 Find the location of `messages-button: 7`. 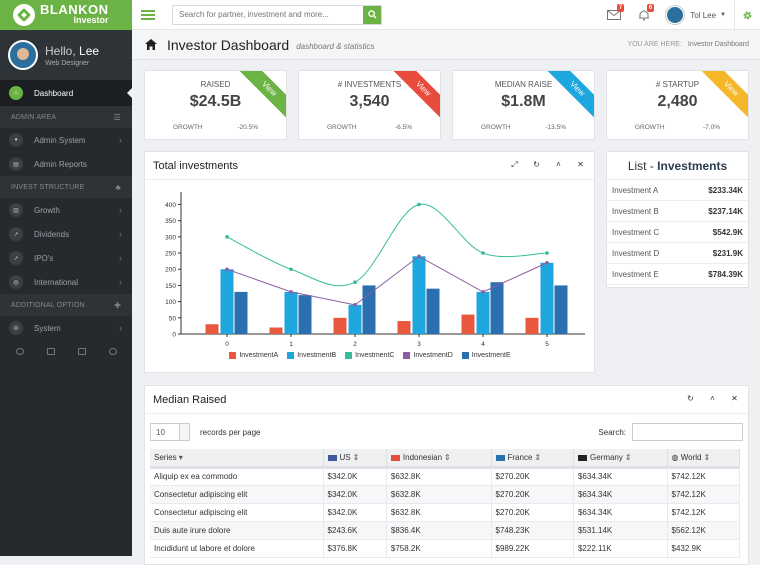

messages-button: 7 is located at coordinates (614, 14).